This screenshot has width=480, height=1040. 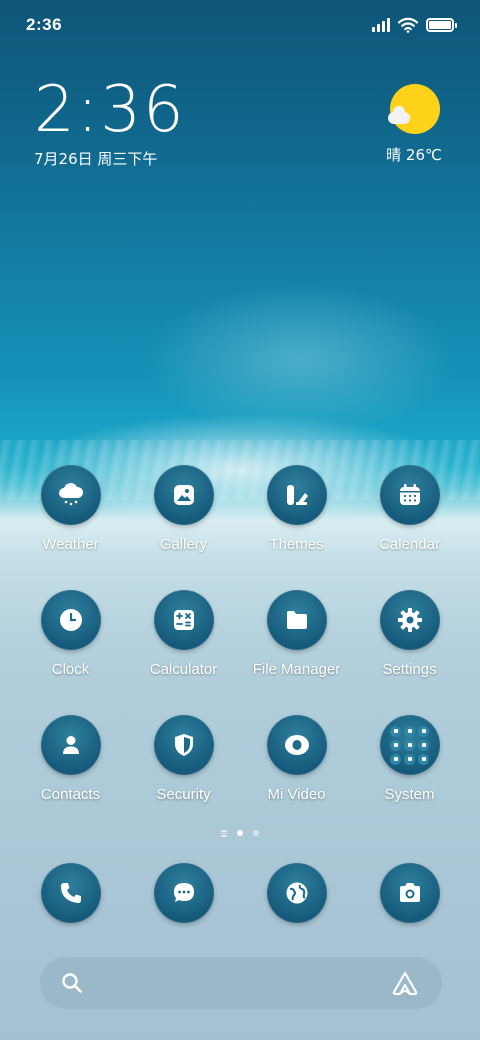 I want to click on clock-widget-time: 2:36, so click(x=110, y=110).